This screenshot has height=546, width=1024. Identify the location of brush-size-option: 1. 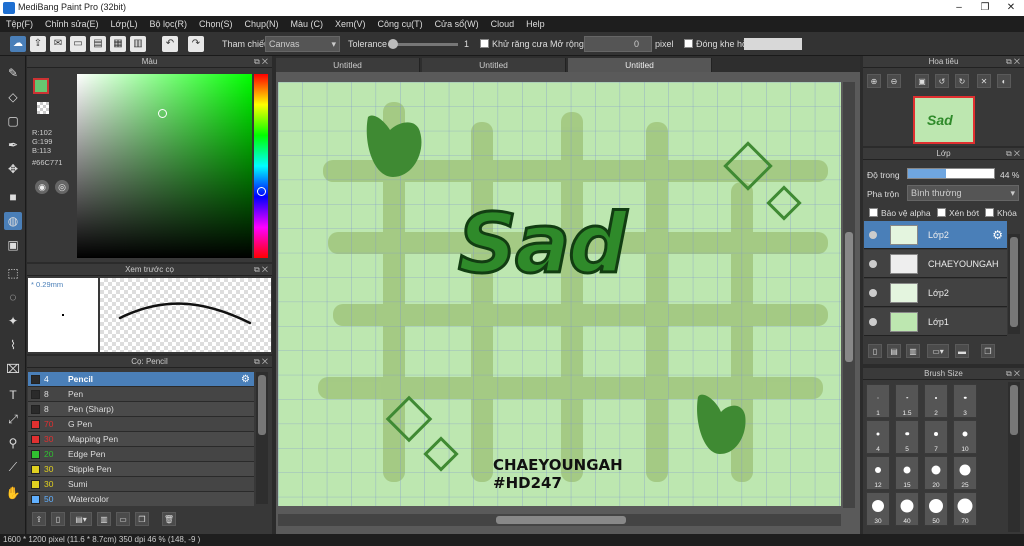
(878, 401).